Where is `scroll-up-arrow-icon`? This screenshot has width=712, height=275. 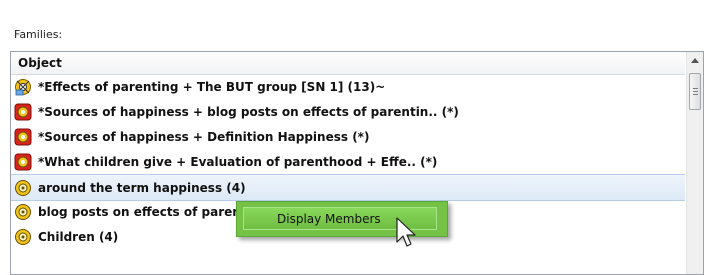 scroll-up-arrow-icon is located at coordinates (695, 60).